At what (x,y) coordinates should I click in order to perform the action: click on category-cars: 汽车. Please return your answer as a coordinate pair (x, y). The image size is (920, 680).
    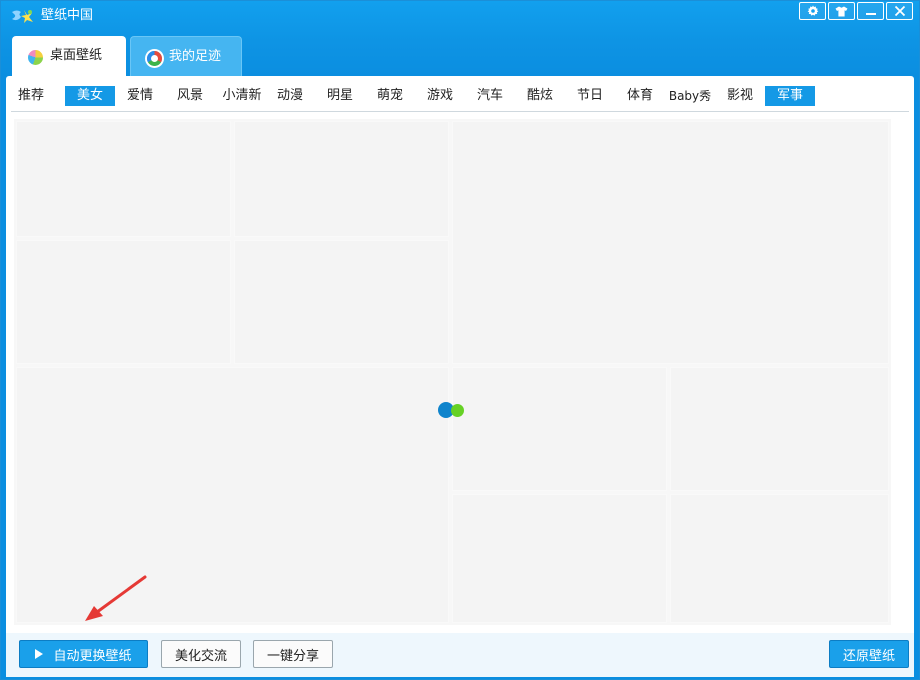
    Looking at the image, I should click on (490, 96).